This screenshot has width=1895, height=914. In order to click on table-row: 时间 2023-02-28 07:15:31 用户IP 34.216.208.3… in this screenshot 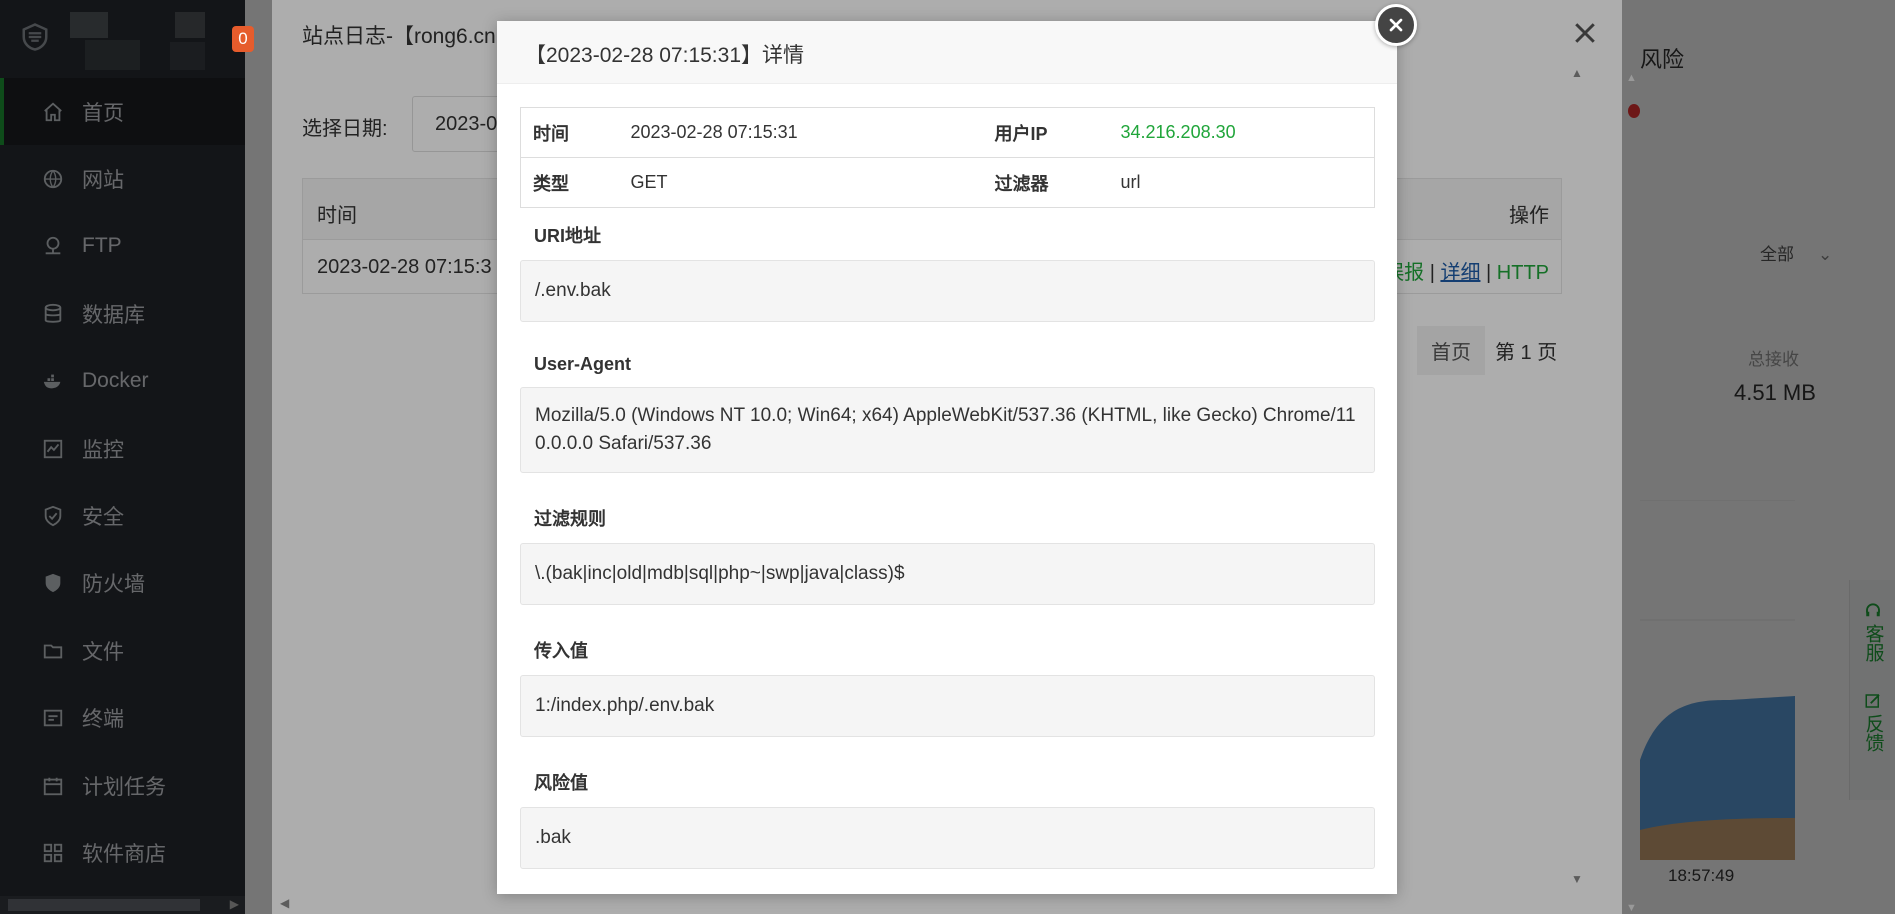, I will do `click(947, 132)`.